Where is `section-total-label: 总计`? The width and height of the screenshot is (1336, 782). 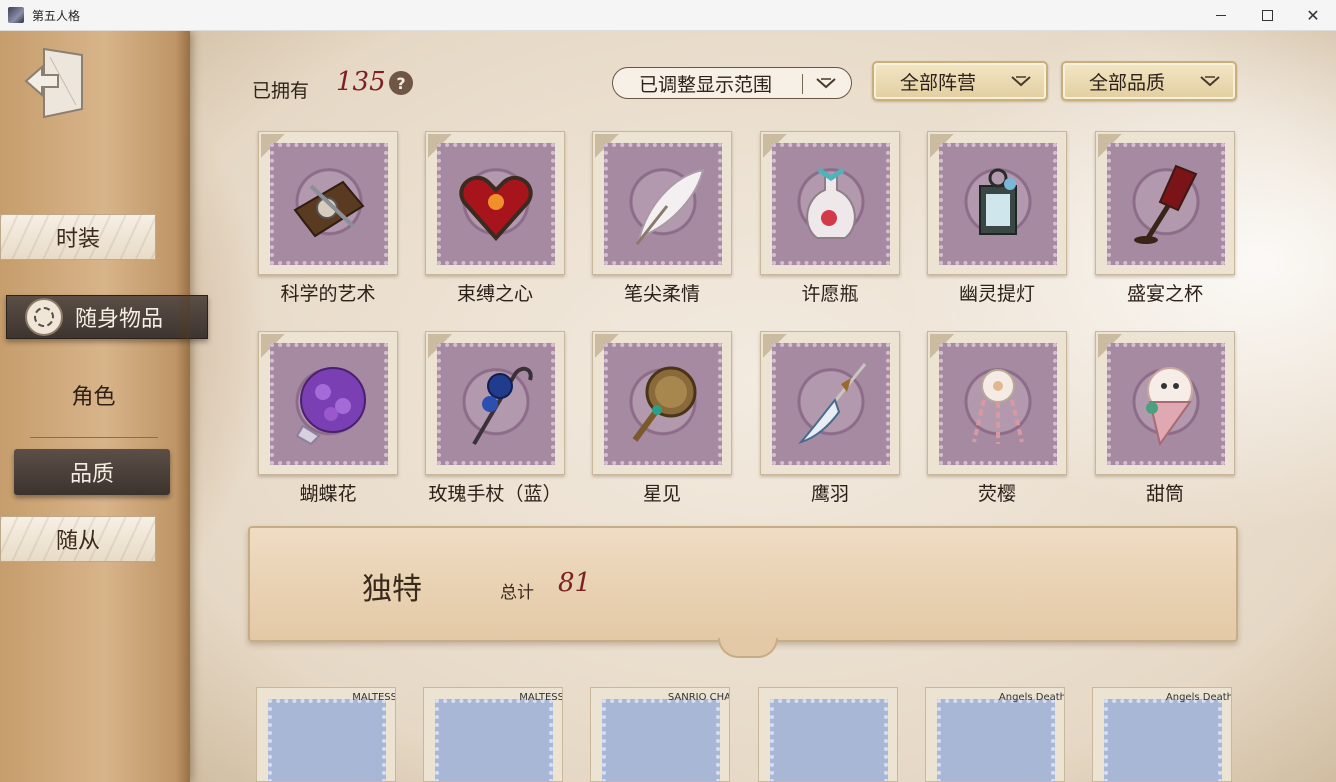
section-total-label: 总计 is located at coordinates (517, 593).